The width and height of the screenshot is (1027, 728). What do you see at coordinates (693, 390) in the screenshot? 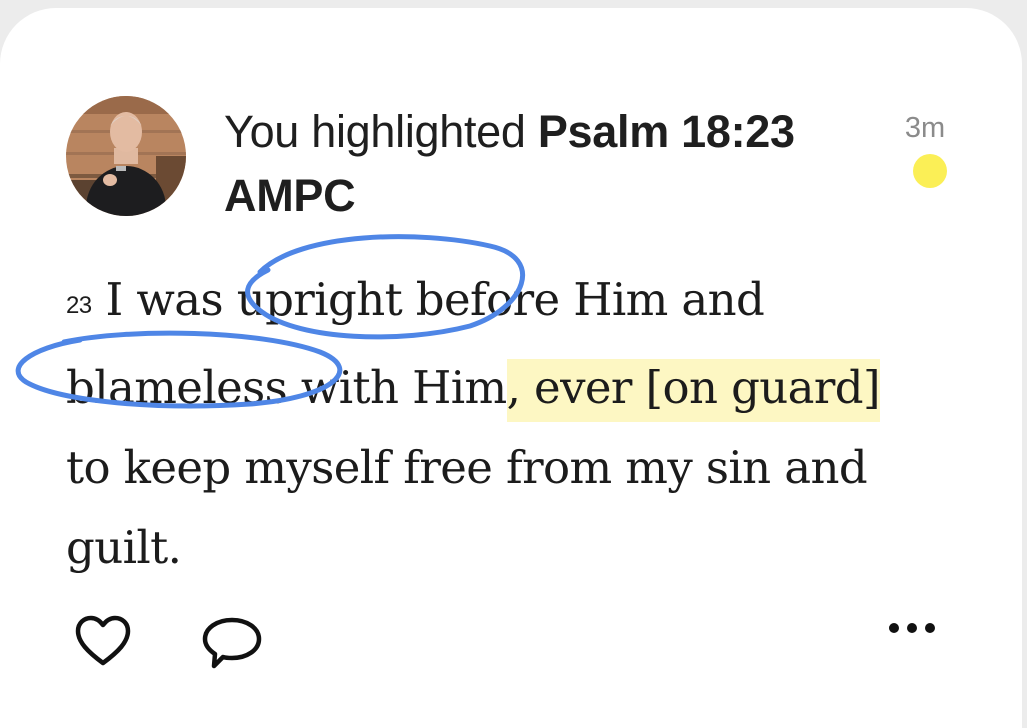
I see `highlighted-text: , ever [on guard]` at bounding box center [693, 390].